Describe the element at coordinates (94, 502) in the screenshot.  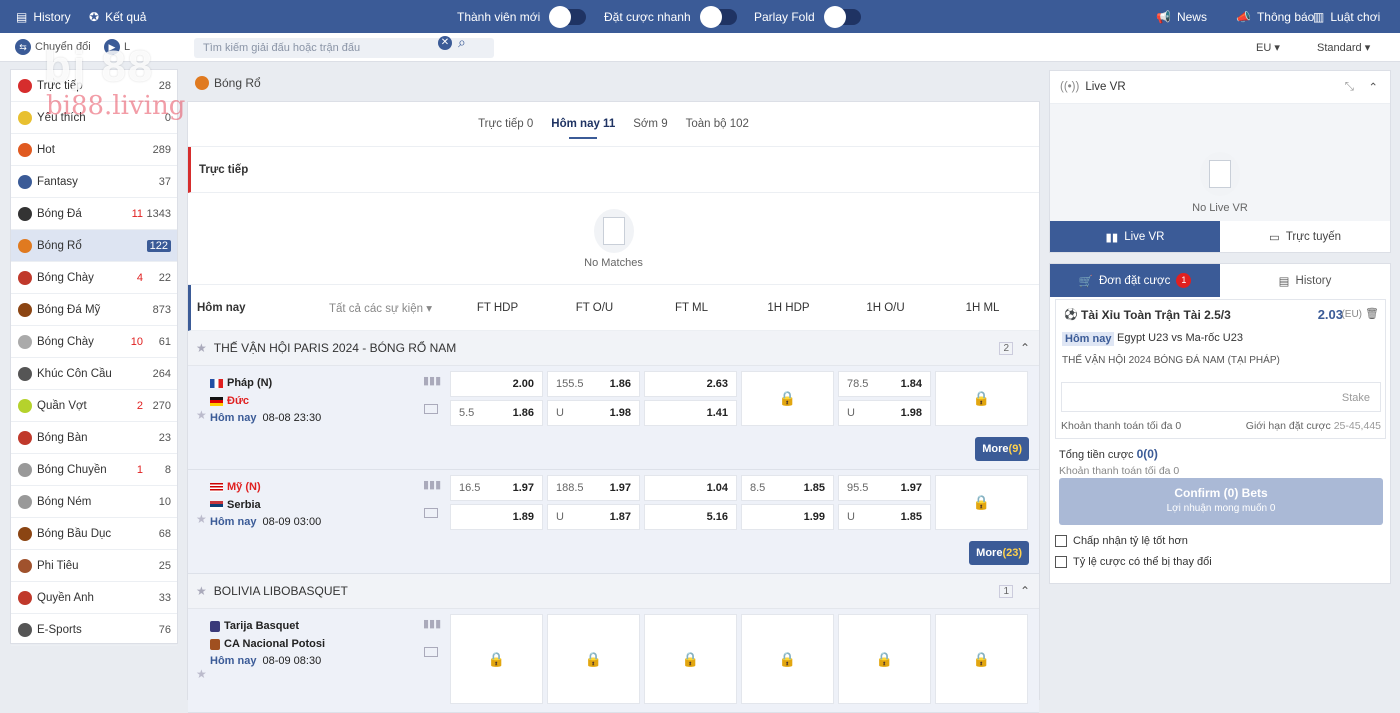
I see `sidebar-item: Bóng Ném 10` at that location.